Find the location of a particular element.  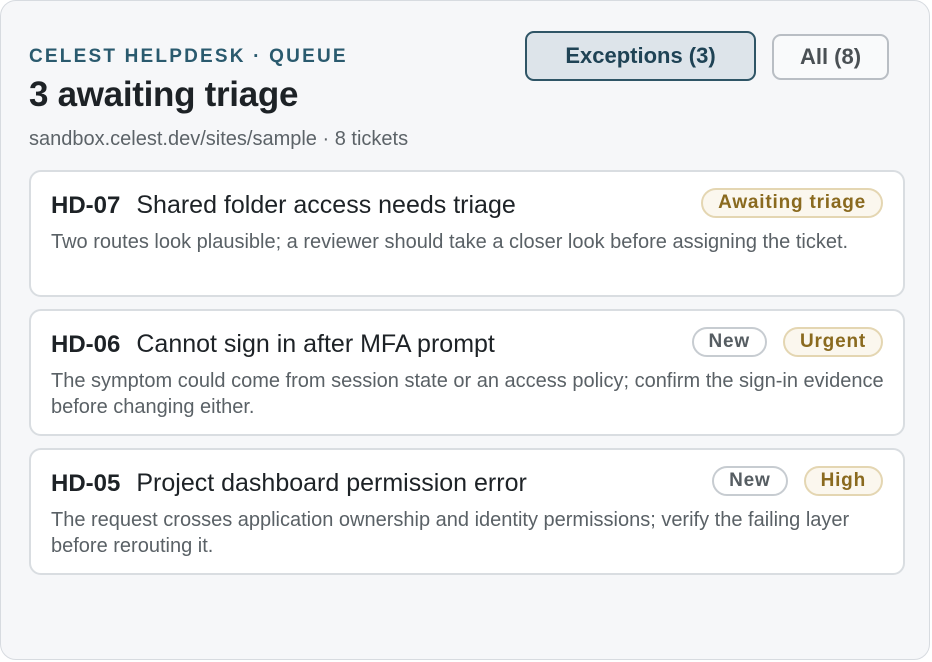

ticket-title: Project dashboard permission error is located at coordinates (331, 483).